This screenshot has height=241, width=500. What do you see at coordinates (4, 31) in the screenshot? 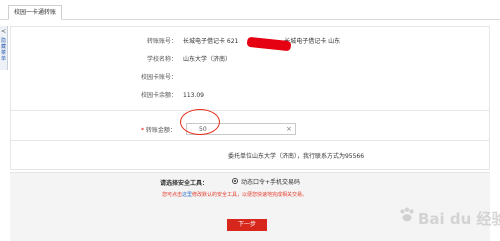
I see `chevron-left-icon: <` at bounding box center [4, 31].